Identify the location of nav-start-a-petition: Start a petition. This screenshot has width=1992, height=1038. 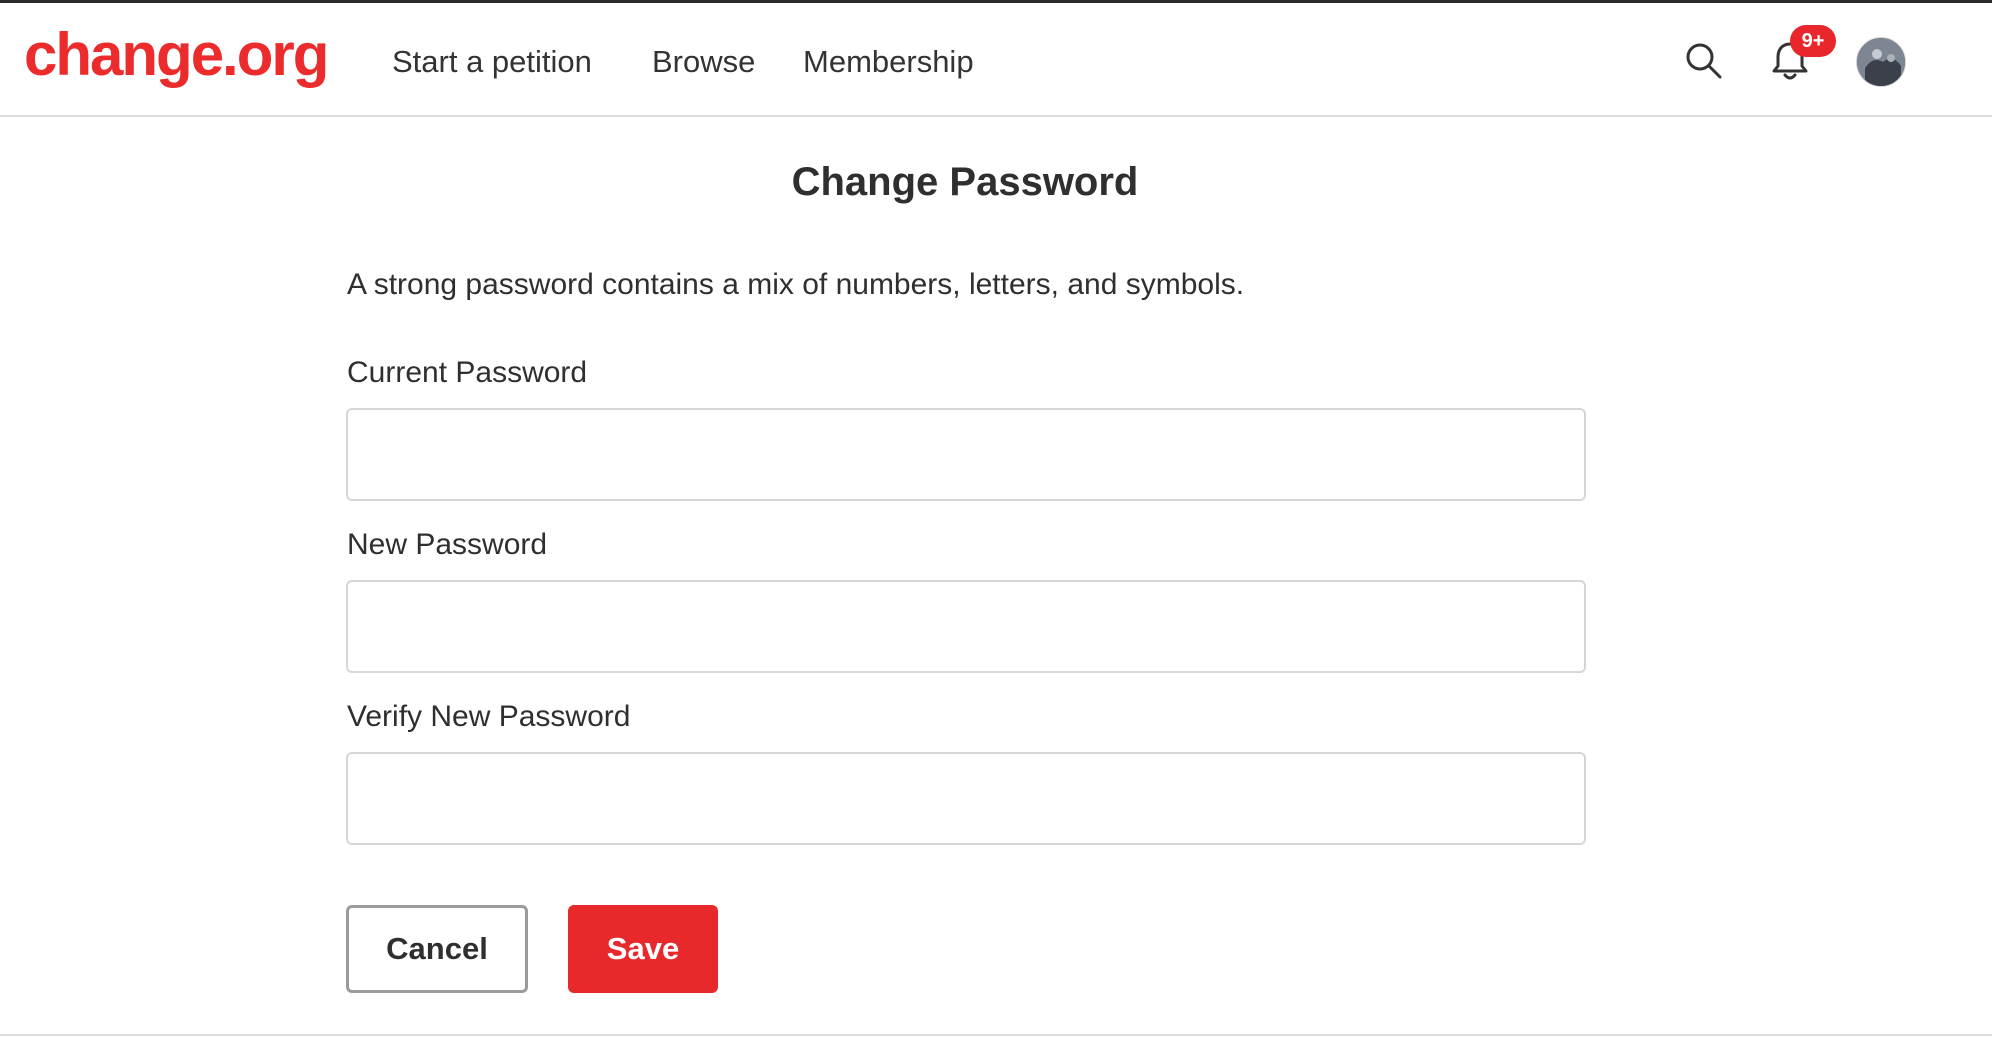
(492, 61).